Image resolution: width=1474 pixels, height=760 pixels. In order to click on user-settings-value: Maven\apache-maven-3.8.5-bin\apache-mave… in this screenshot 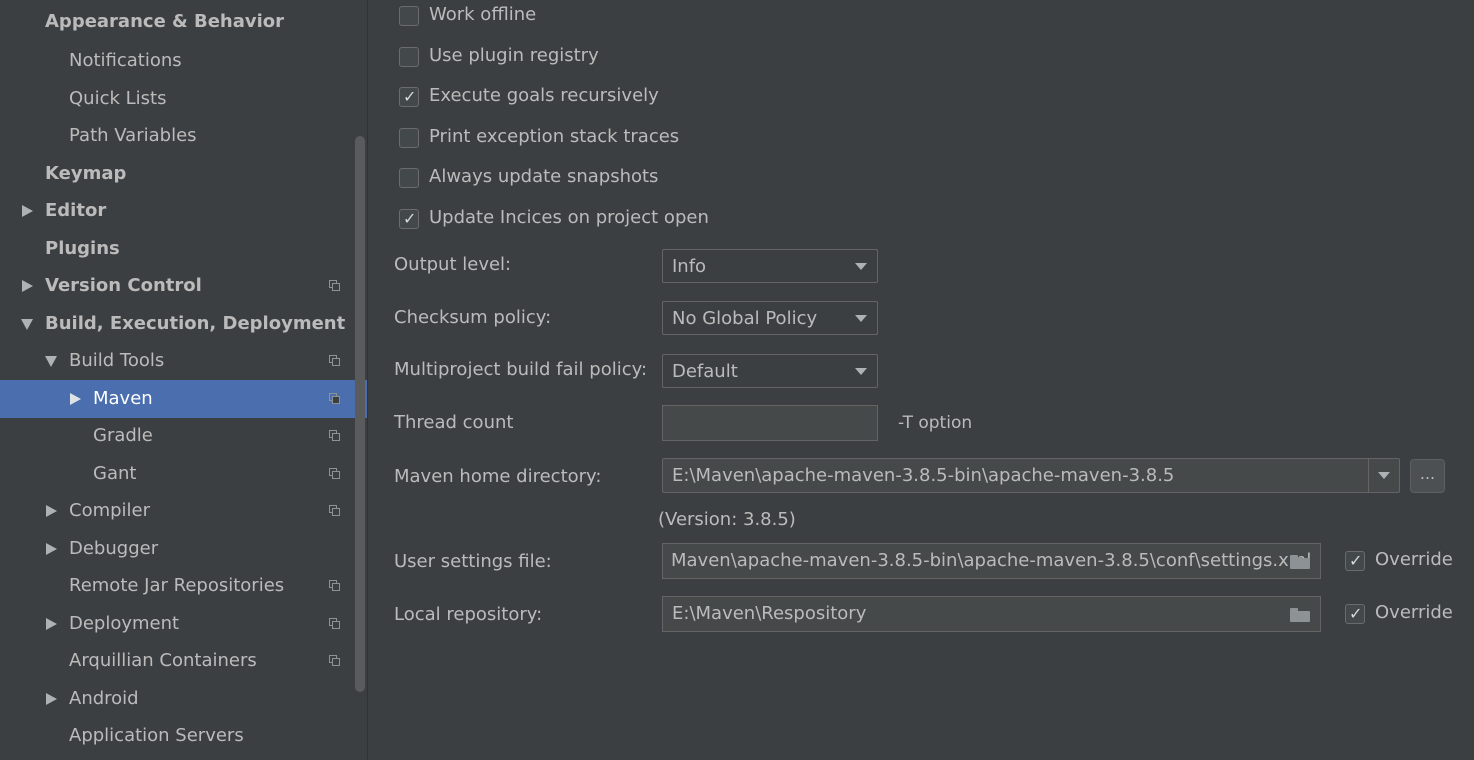, I will do `click(991, 560)`.